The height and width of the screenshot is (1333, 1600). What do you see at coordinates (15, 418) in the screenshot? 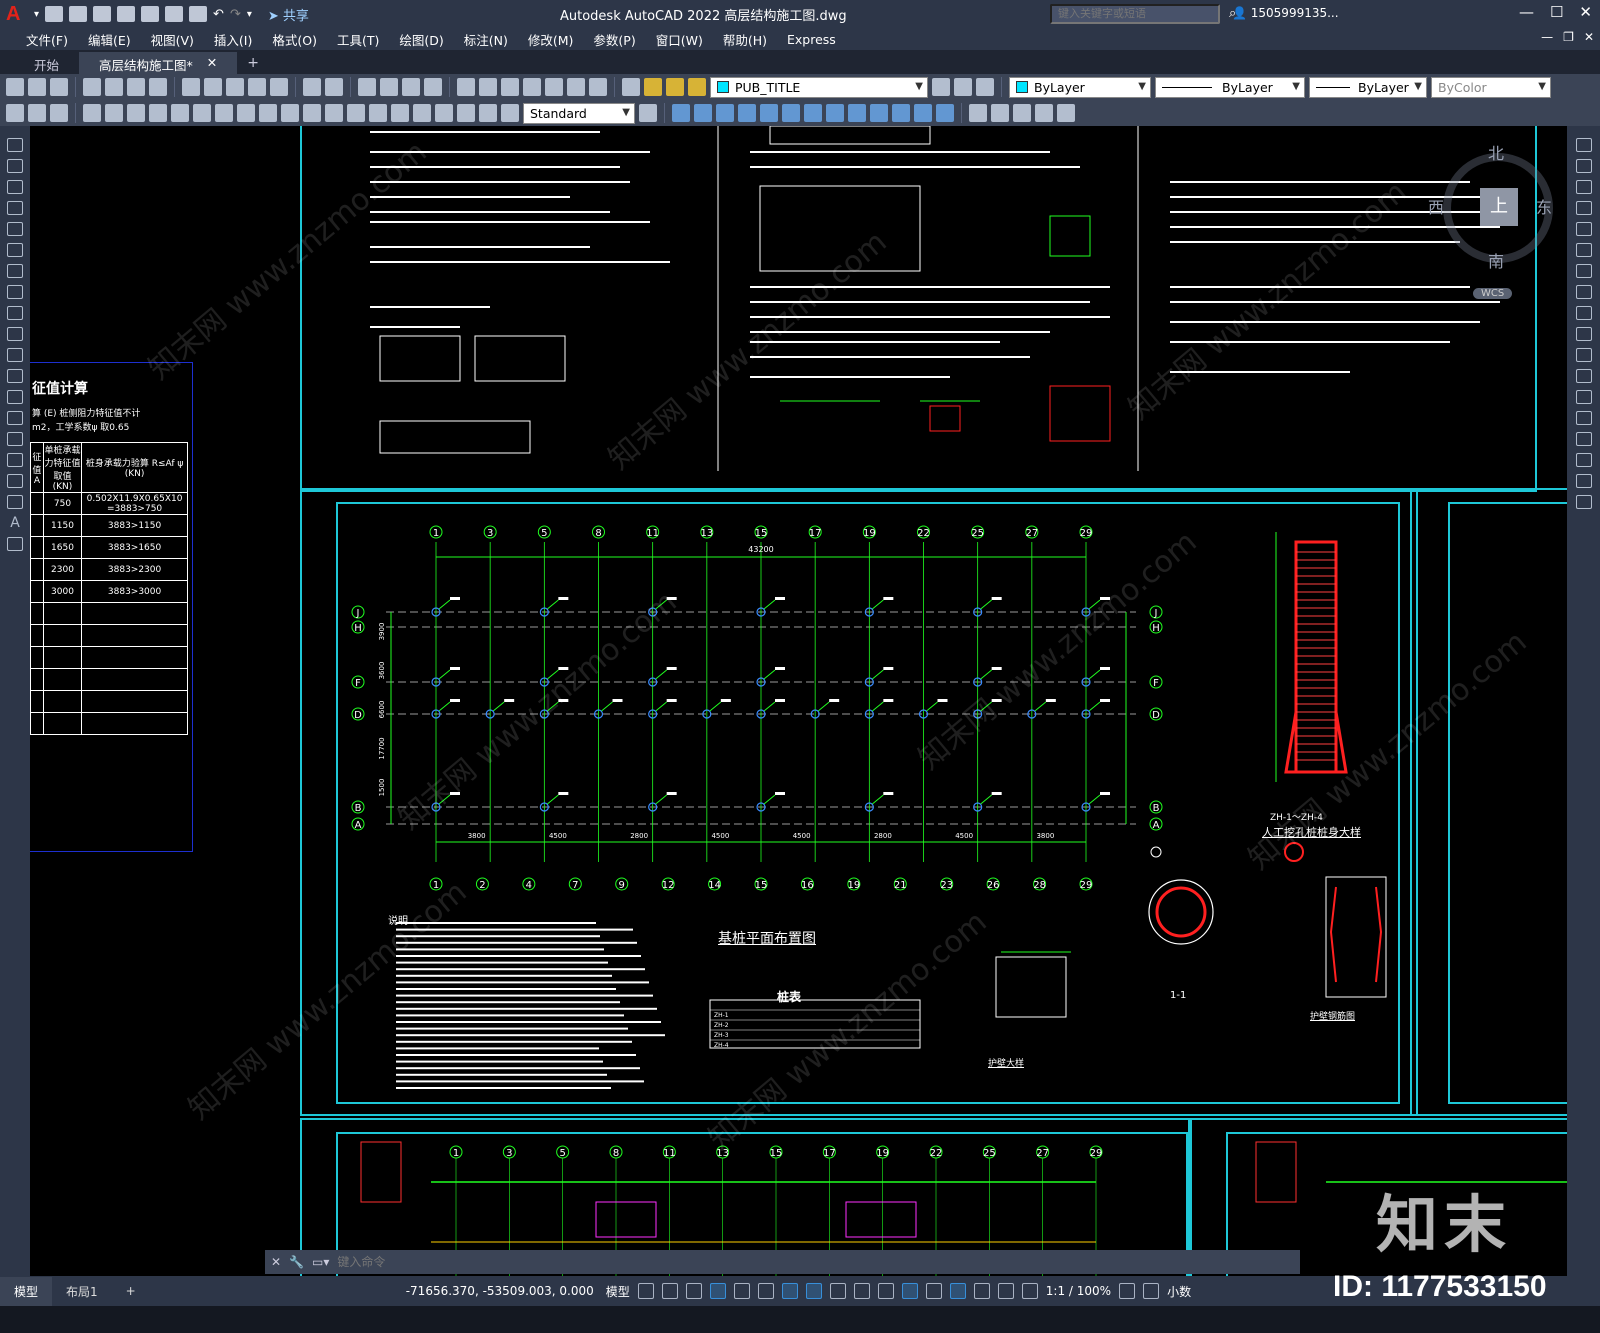
I see `point-icon` at bounding box center [15, 418].